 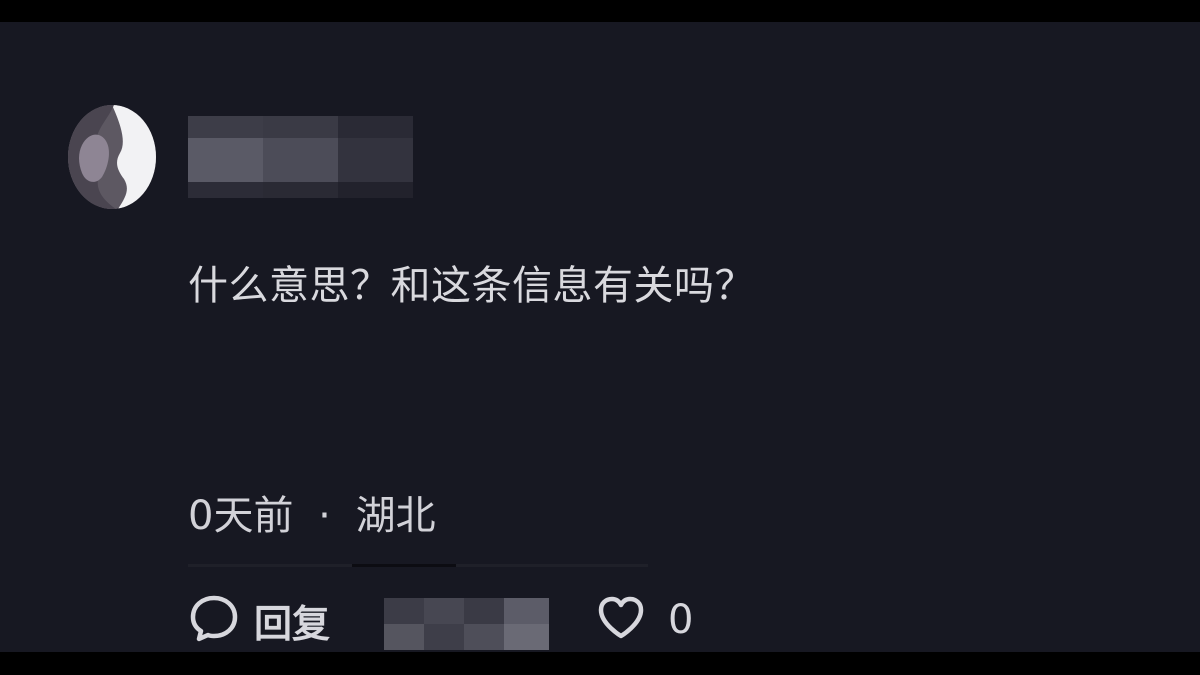 I want to click on comment-meta: 0天前 · 湖北, so click(x=312, y=516).